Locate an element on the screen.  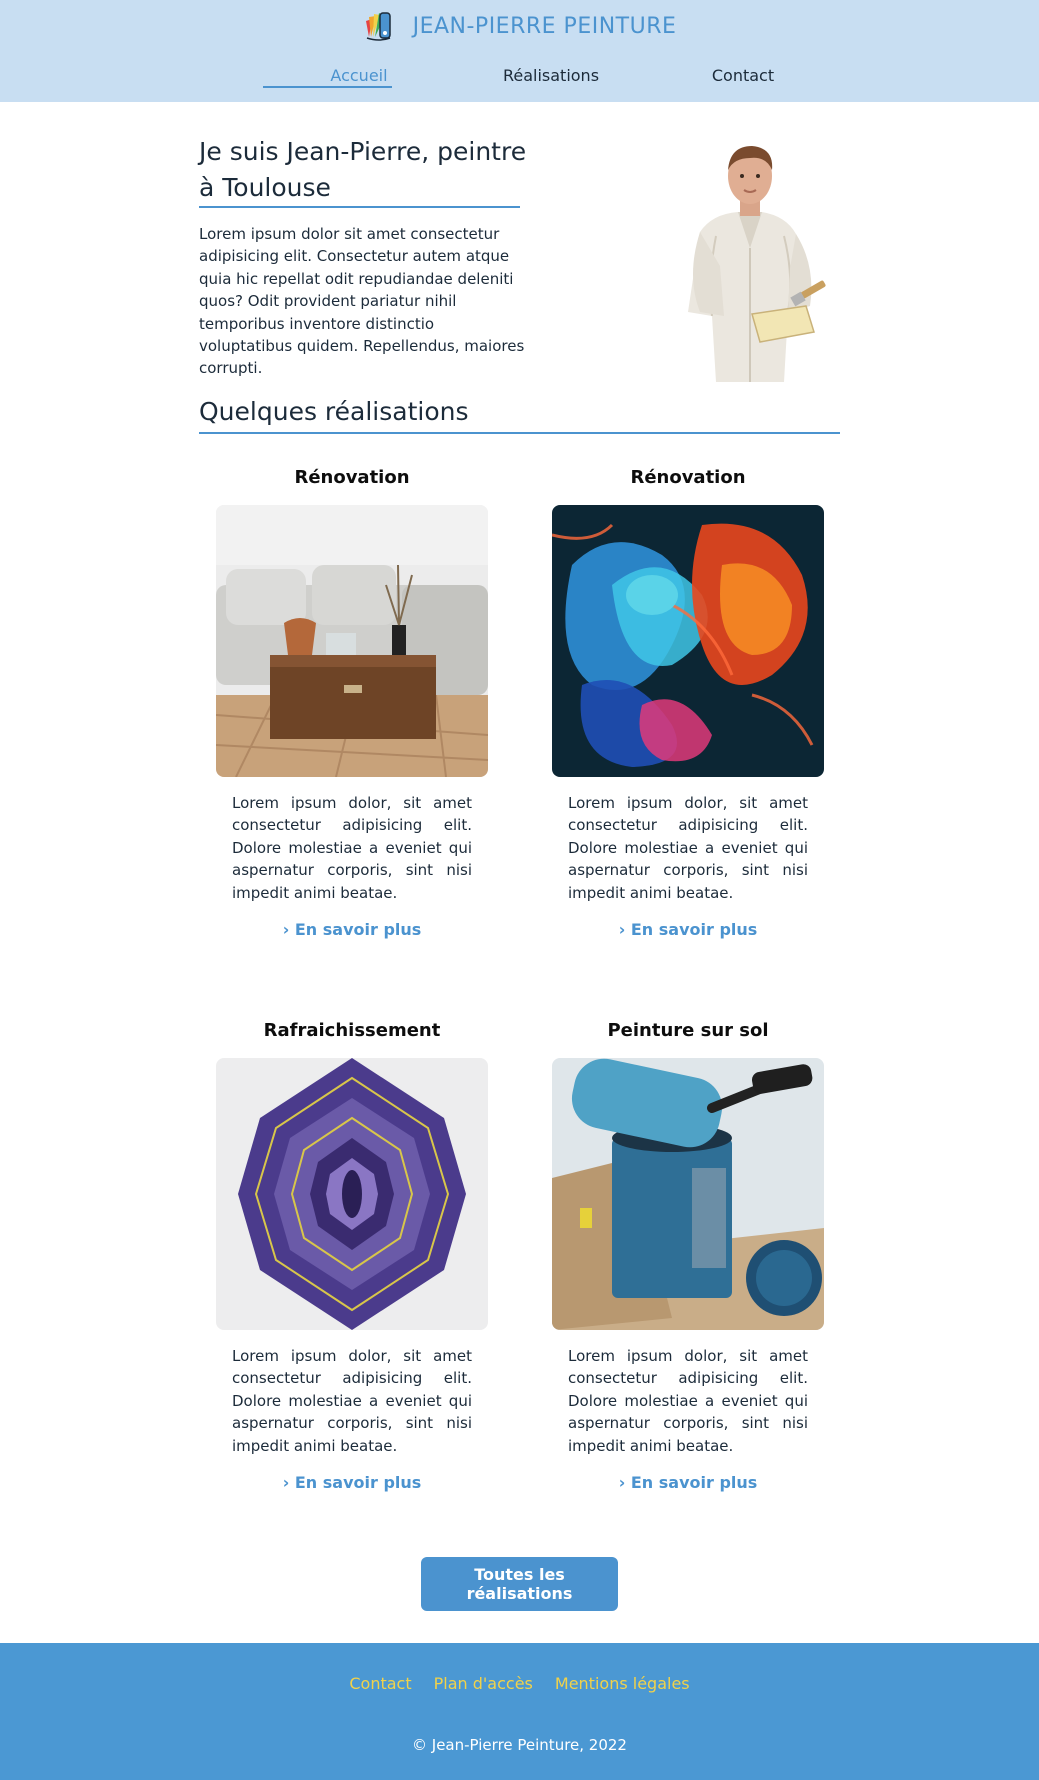
section-divider is located at coordinates (519, 433).